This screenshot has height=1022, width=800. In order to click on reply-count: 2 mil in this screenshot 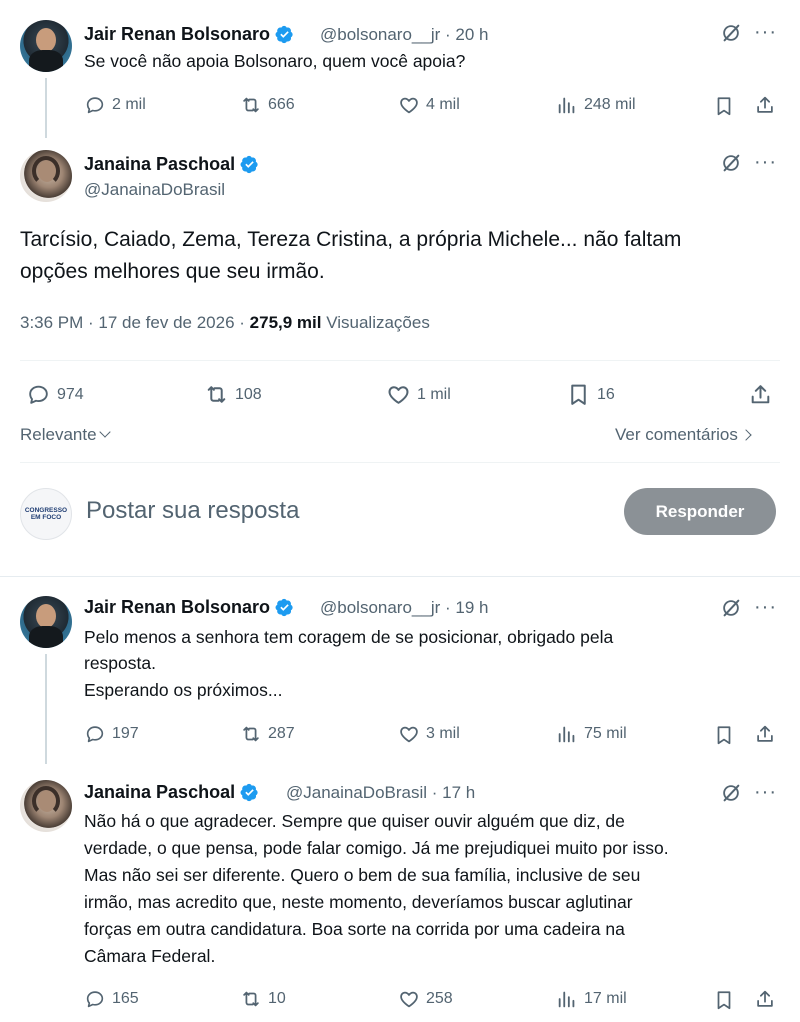, I will do `click(129, 104)`.